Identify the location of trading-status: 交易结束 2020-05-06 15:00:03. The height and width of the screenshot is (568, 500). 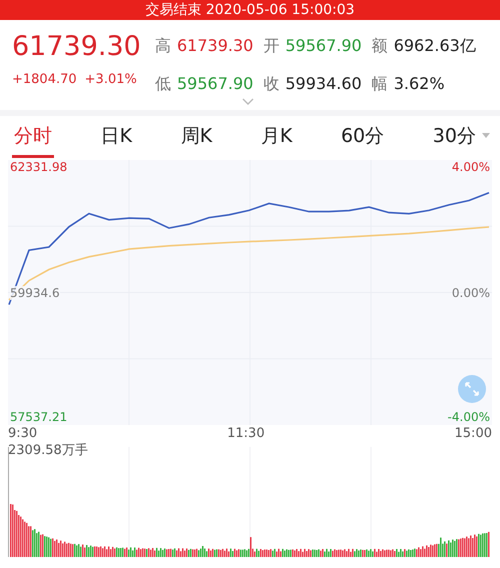
(250, 10).